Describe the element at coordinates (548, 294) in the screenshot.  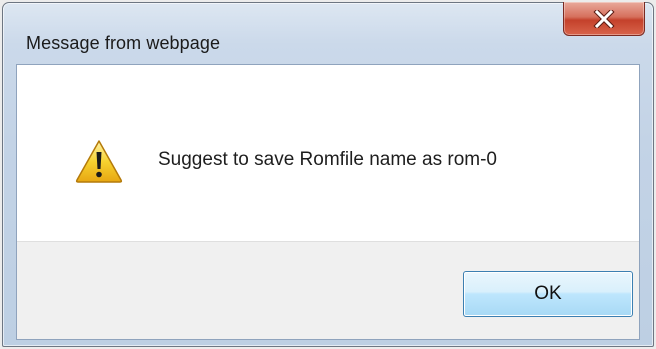
I see `ok-button: OK` at that location.